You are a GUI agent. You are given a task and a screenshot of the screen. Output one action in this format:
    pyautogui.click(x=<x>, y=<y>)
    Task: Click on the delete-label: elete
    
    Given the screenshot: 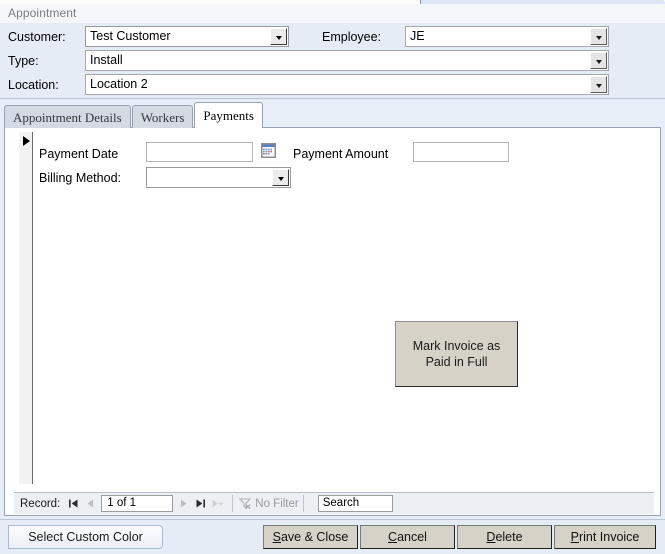 What is the action you would take?
    pyautogui.click(x=509, y=537)
    